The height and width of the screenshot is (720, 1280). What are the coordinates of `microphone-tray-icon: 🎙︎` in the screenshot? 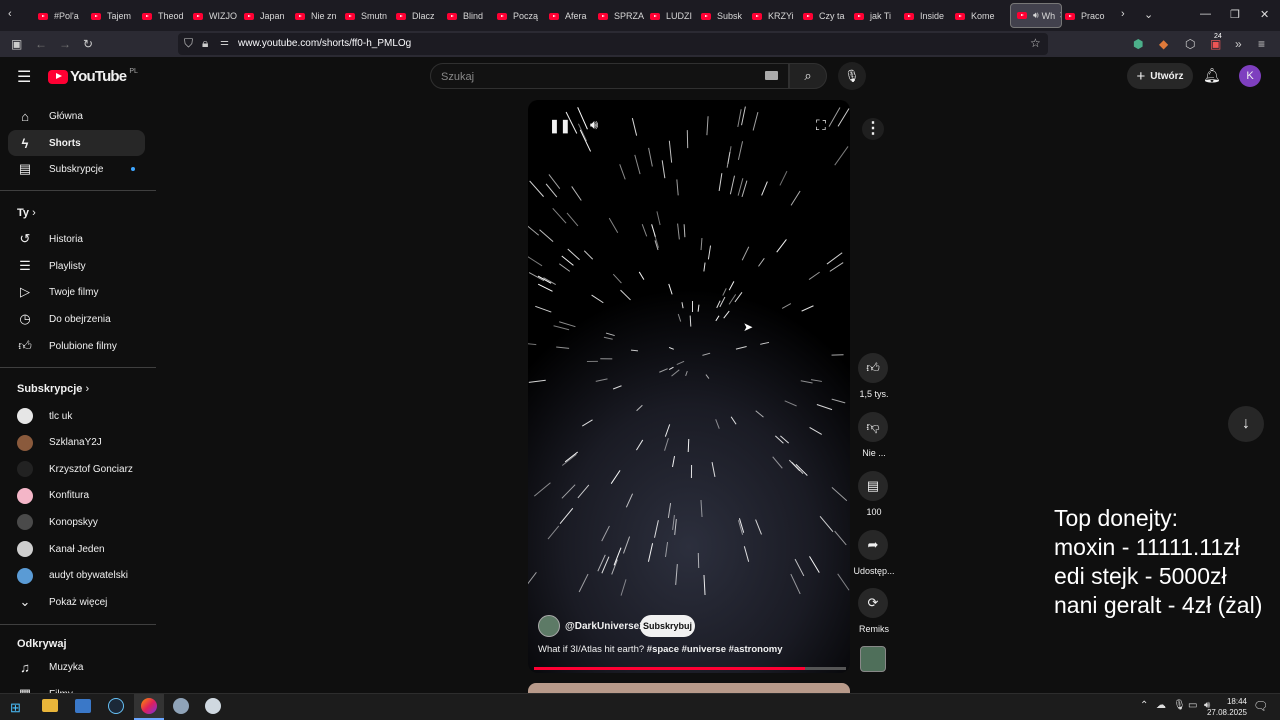 It's located at (1179, 705).